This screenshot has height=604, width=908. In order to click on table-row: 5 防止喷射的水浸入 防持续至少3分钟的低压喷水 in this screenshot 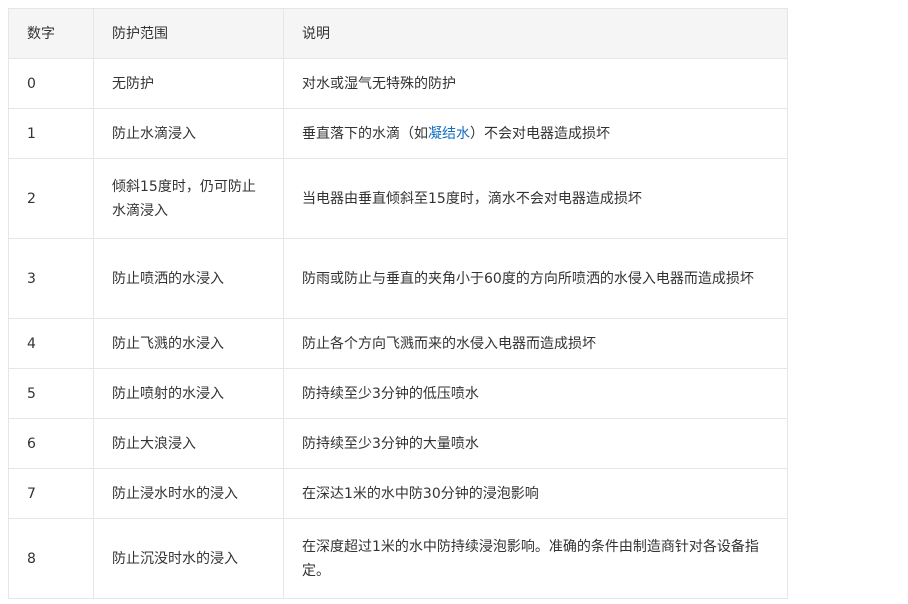, I will do `click(398, 393)`.